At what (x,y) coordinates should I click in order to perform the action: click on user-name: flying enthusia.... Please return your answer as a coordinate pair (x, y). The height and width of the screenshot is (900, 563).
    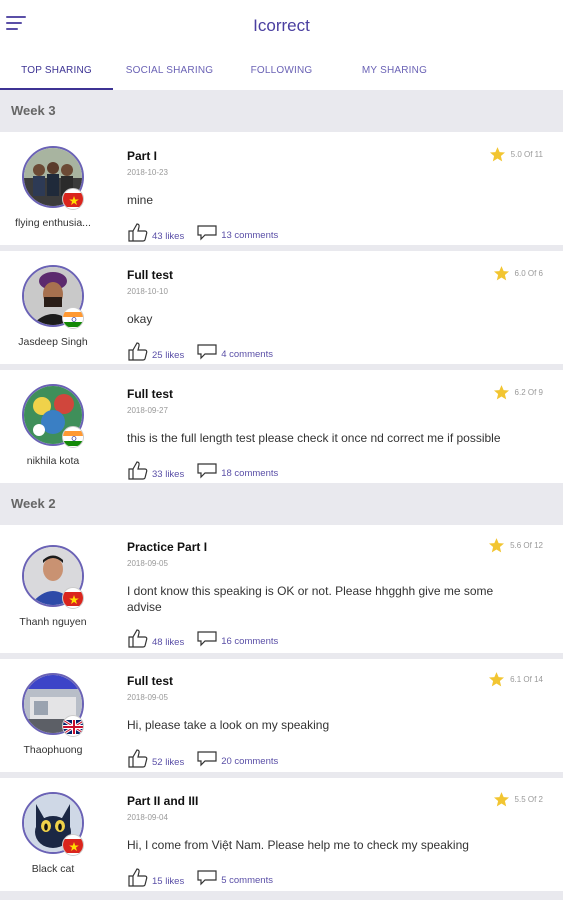
    Looking at the image, I should click on (53, 223).